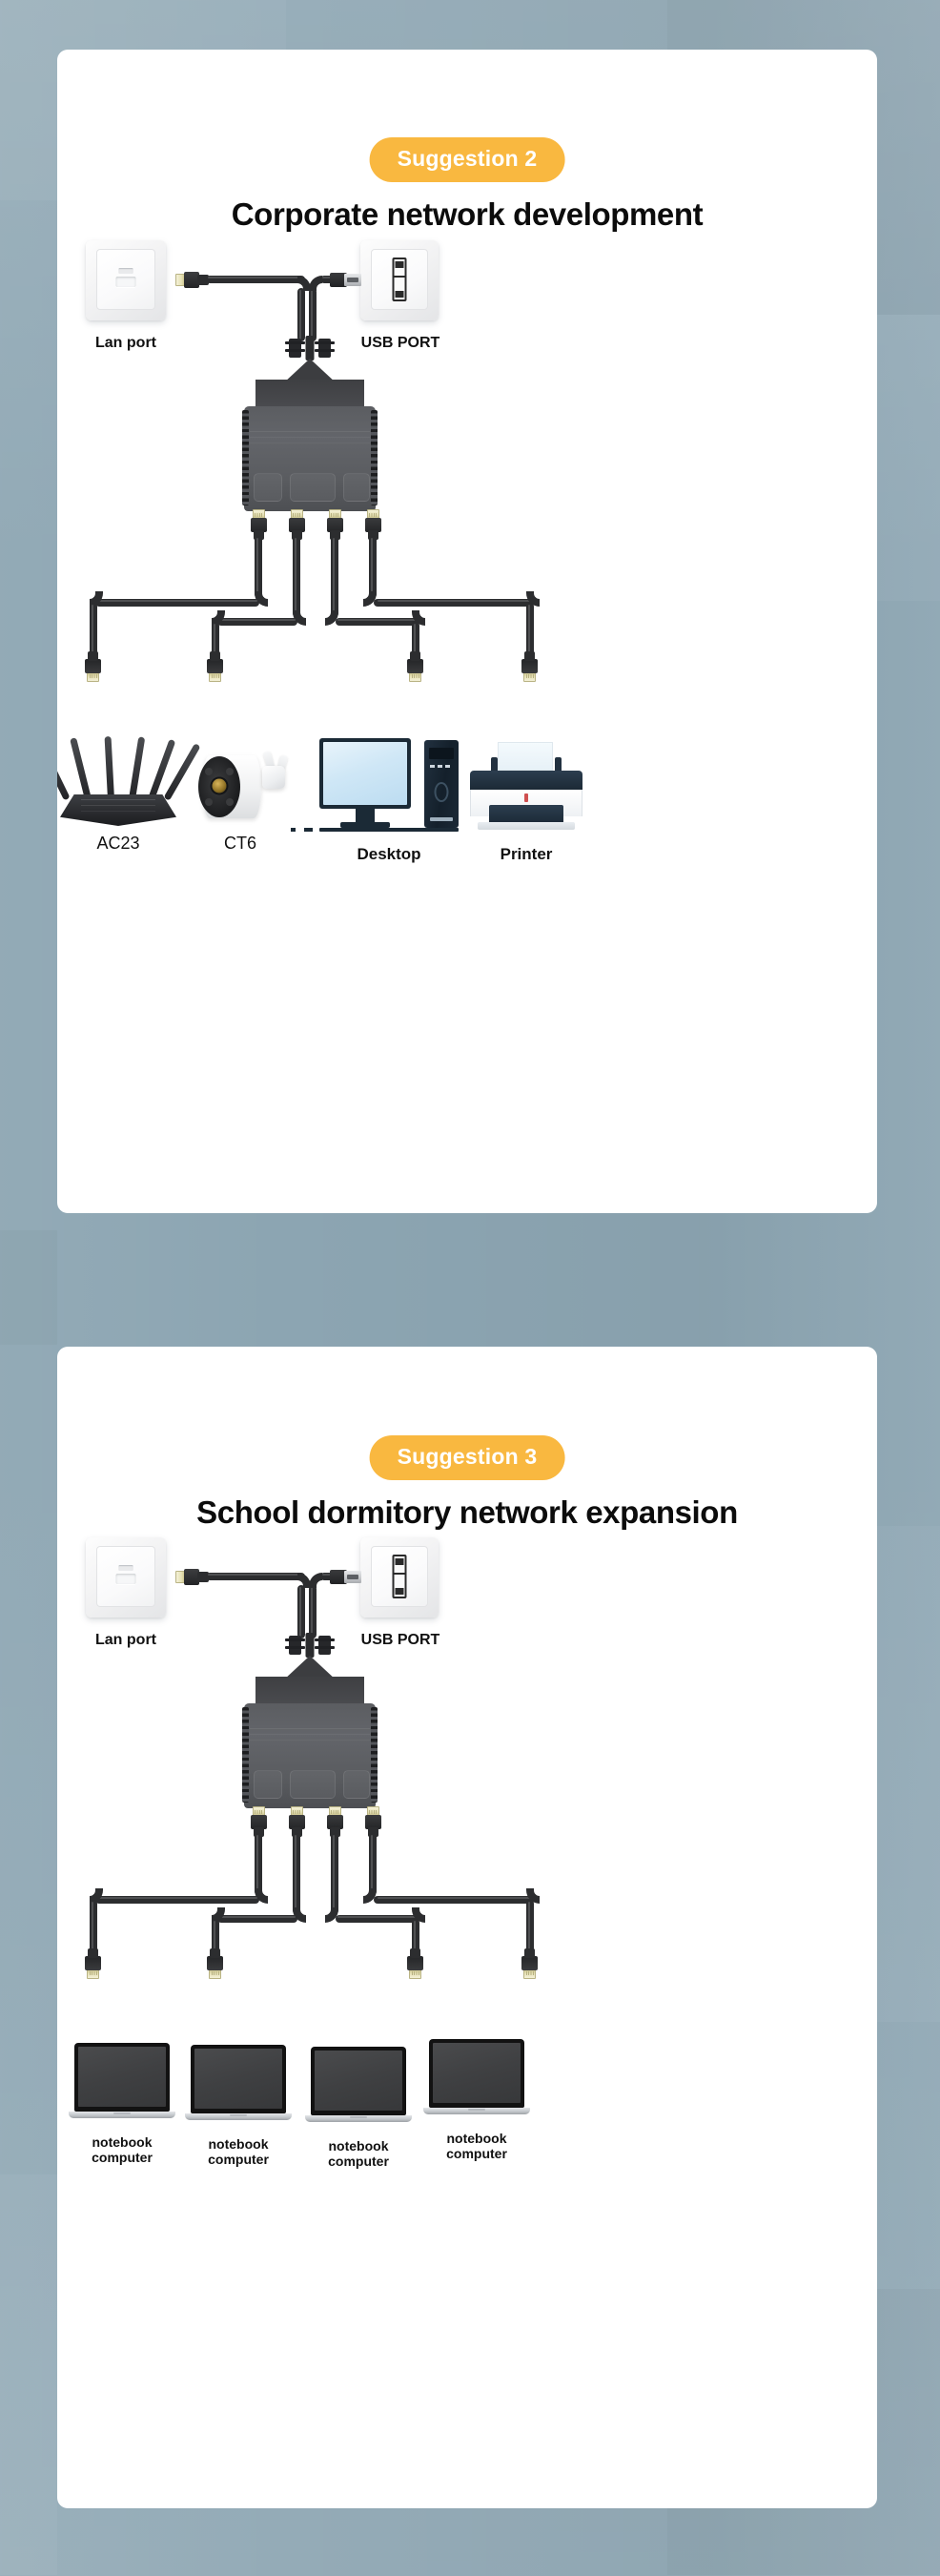  I want to click on device-label-desktop: Desktop, so click(389, 854).